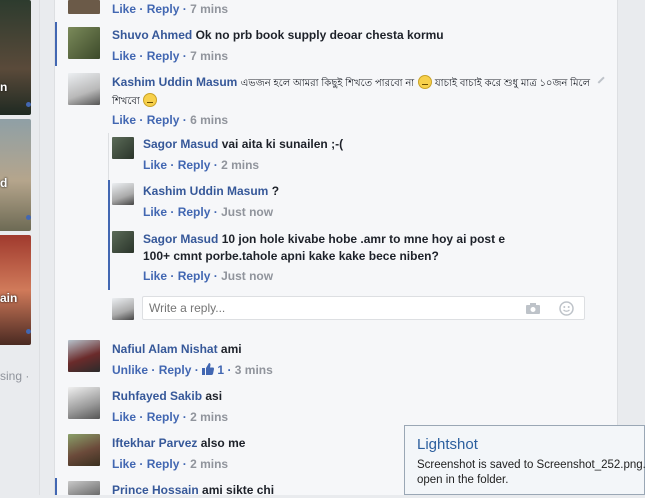 The width and height of the screenshot is (645, 498). Describe the element at coordinates (240, 165) in the screenshot. I see `reply-time: 2 mins` at that location.